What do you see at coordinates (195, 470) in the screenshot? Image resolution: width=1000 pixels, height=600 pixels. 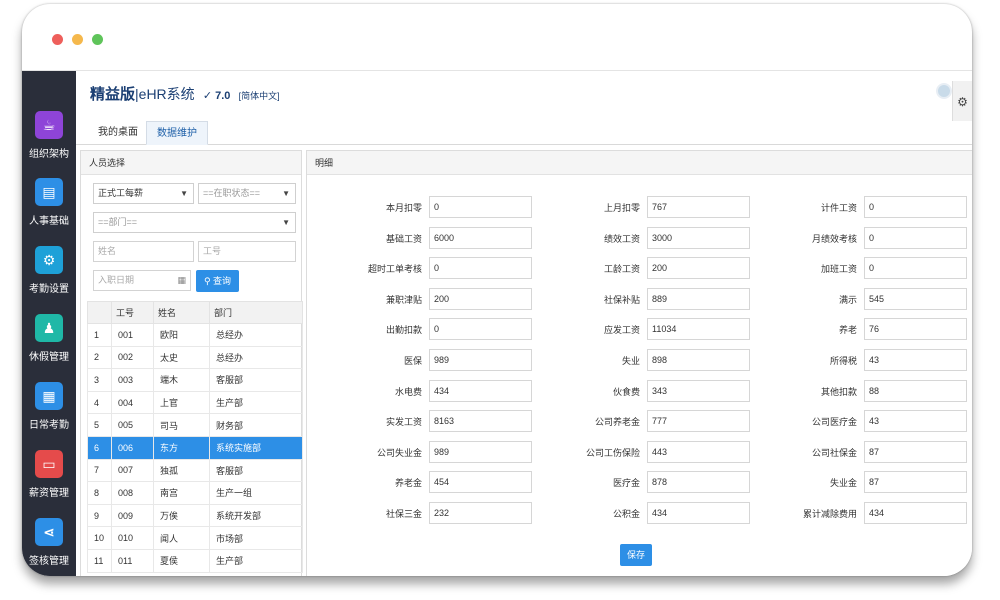 I see `table-row: 7 007 独孤 客服部` at bounding box center [195, 470].